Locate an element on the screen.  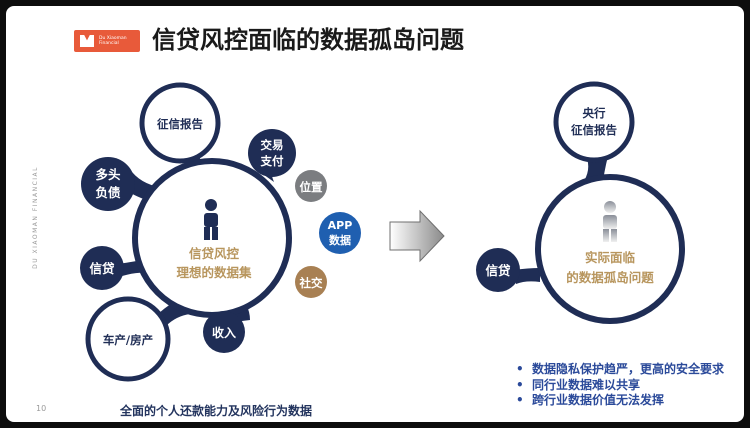
right-center-line2: 的数据孤岛问题 is located at coordinates (610, 277).